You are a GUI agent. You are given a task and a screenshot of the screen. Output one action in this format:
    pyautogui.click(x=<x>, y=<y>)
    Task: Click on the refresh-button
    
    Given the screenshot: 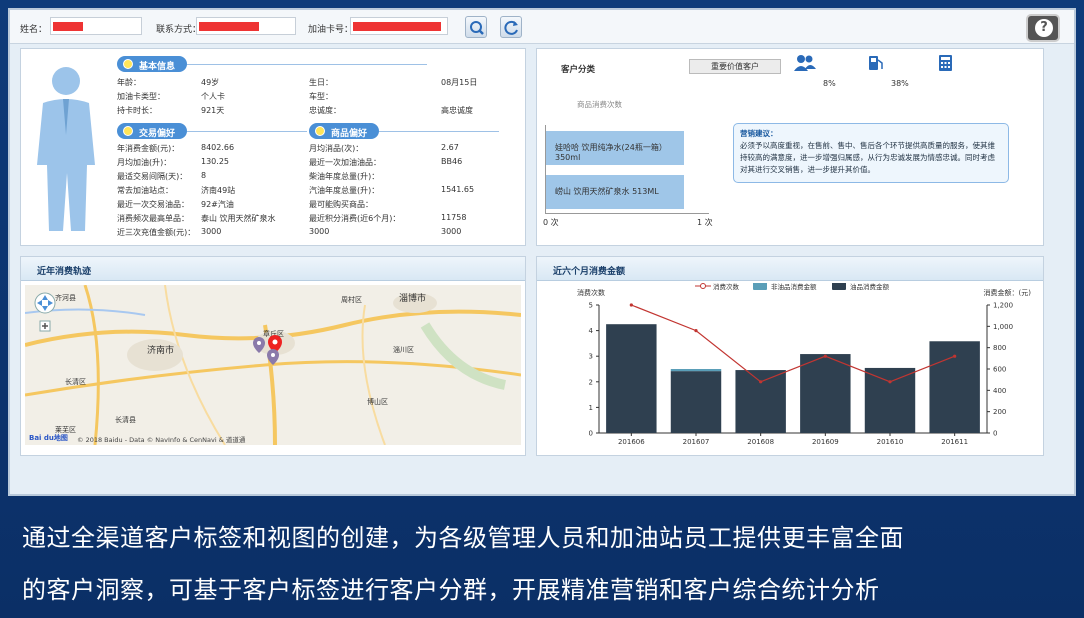 What is the action you would take?
    pyautogui.click(x=511, y=27)
    